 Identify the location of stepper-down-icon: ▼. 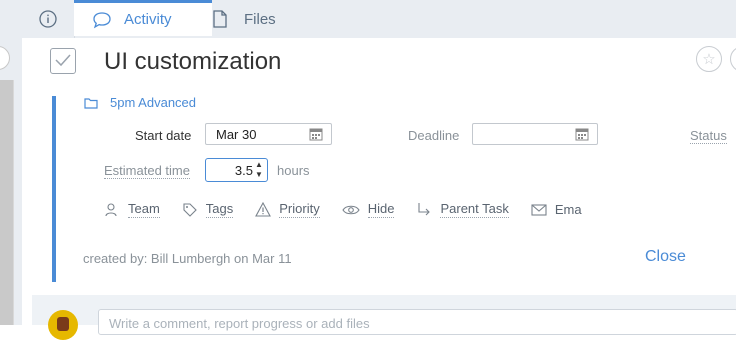
(259, 175).